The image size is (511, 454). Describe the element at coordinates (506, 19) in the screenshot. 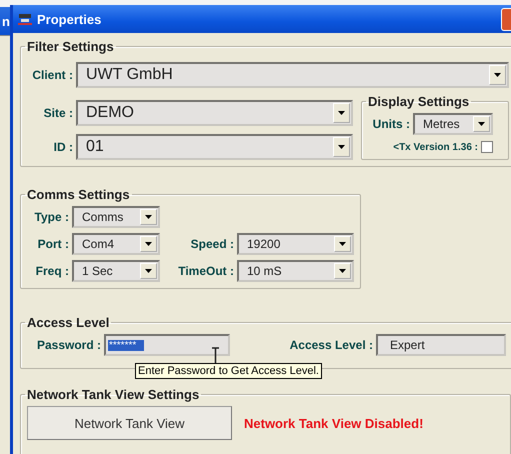

I see `close-button` at that location.